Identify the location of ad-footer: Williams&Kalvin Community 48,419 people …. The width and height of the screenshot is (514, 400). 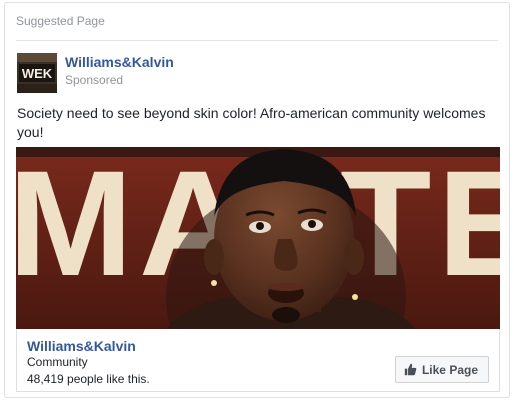
(258, 360).